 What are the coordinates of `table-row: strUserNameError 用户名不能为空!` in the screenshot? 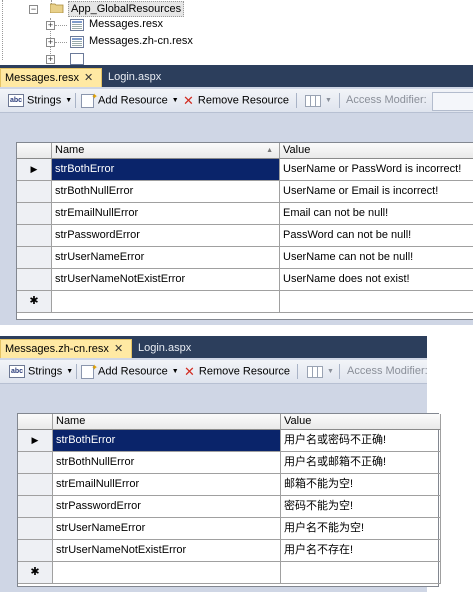 It's located at (229, 529).